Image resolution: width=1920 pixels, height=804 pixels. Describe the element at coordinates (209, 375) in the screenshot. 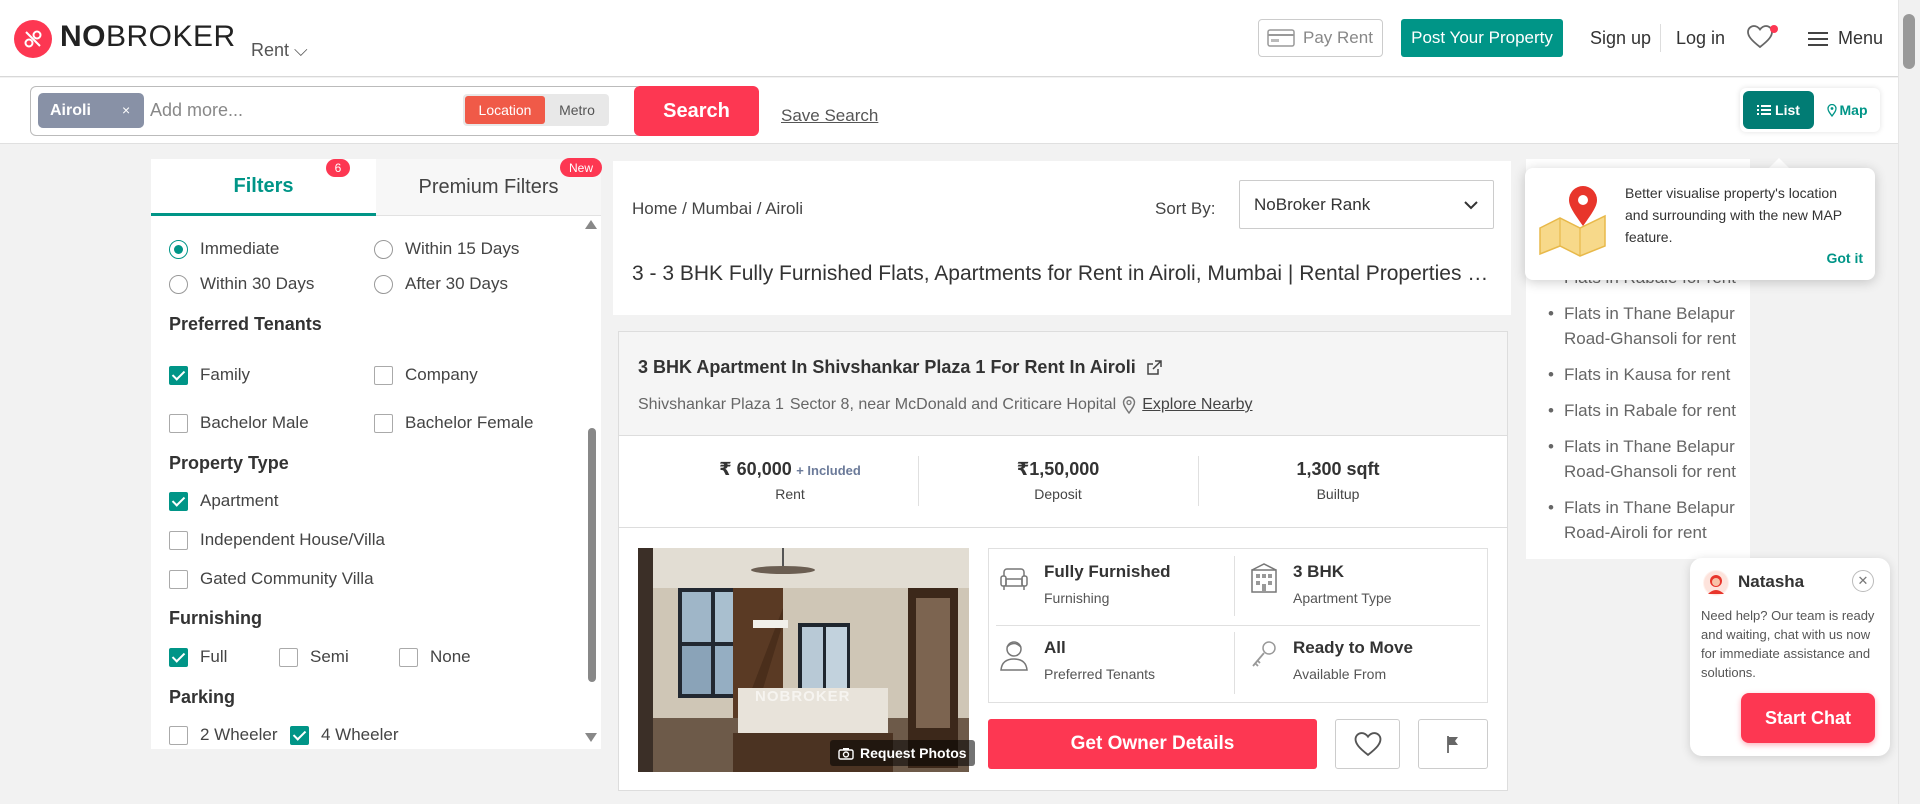

I see `tenant-family: Family` at that location.